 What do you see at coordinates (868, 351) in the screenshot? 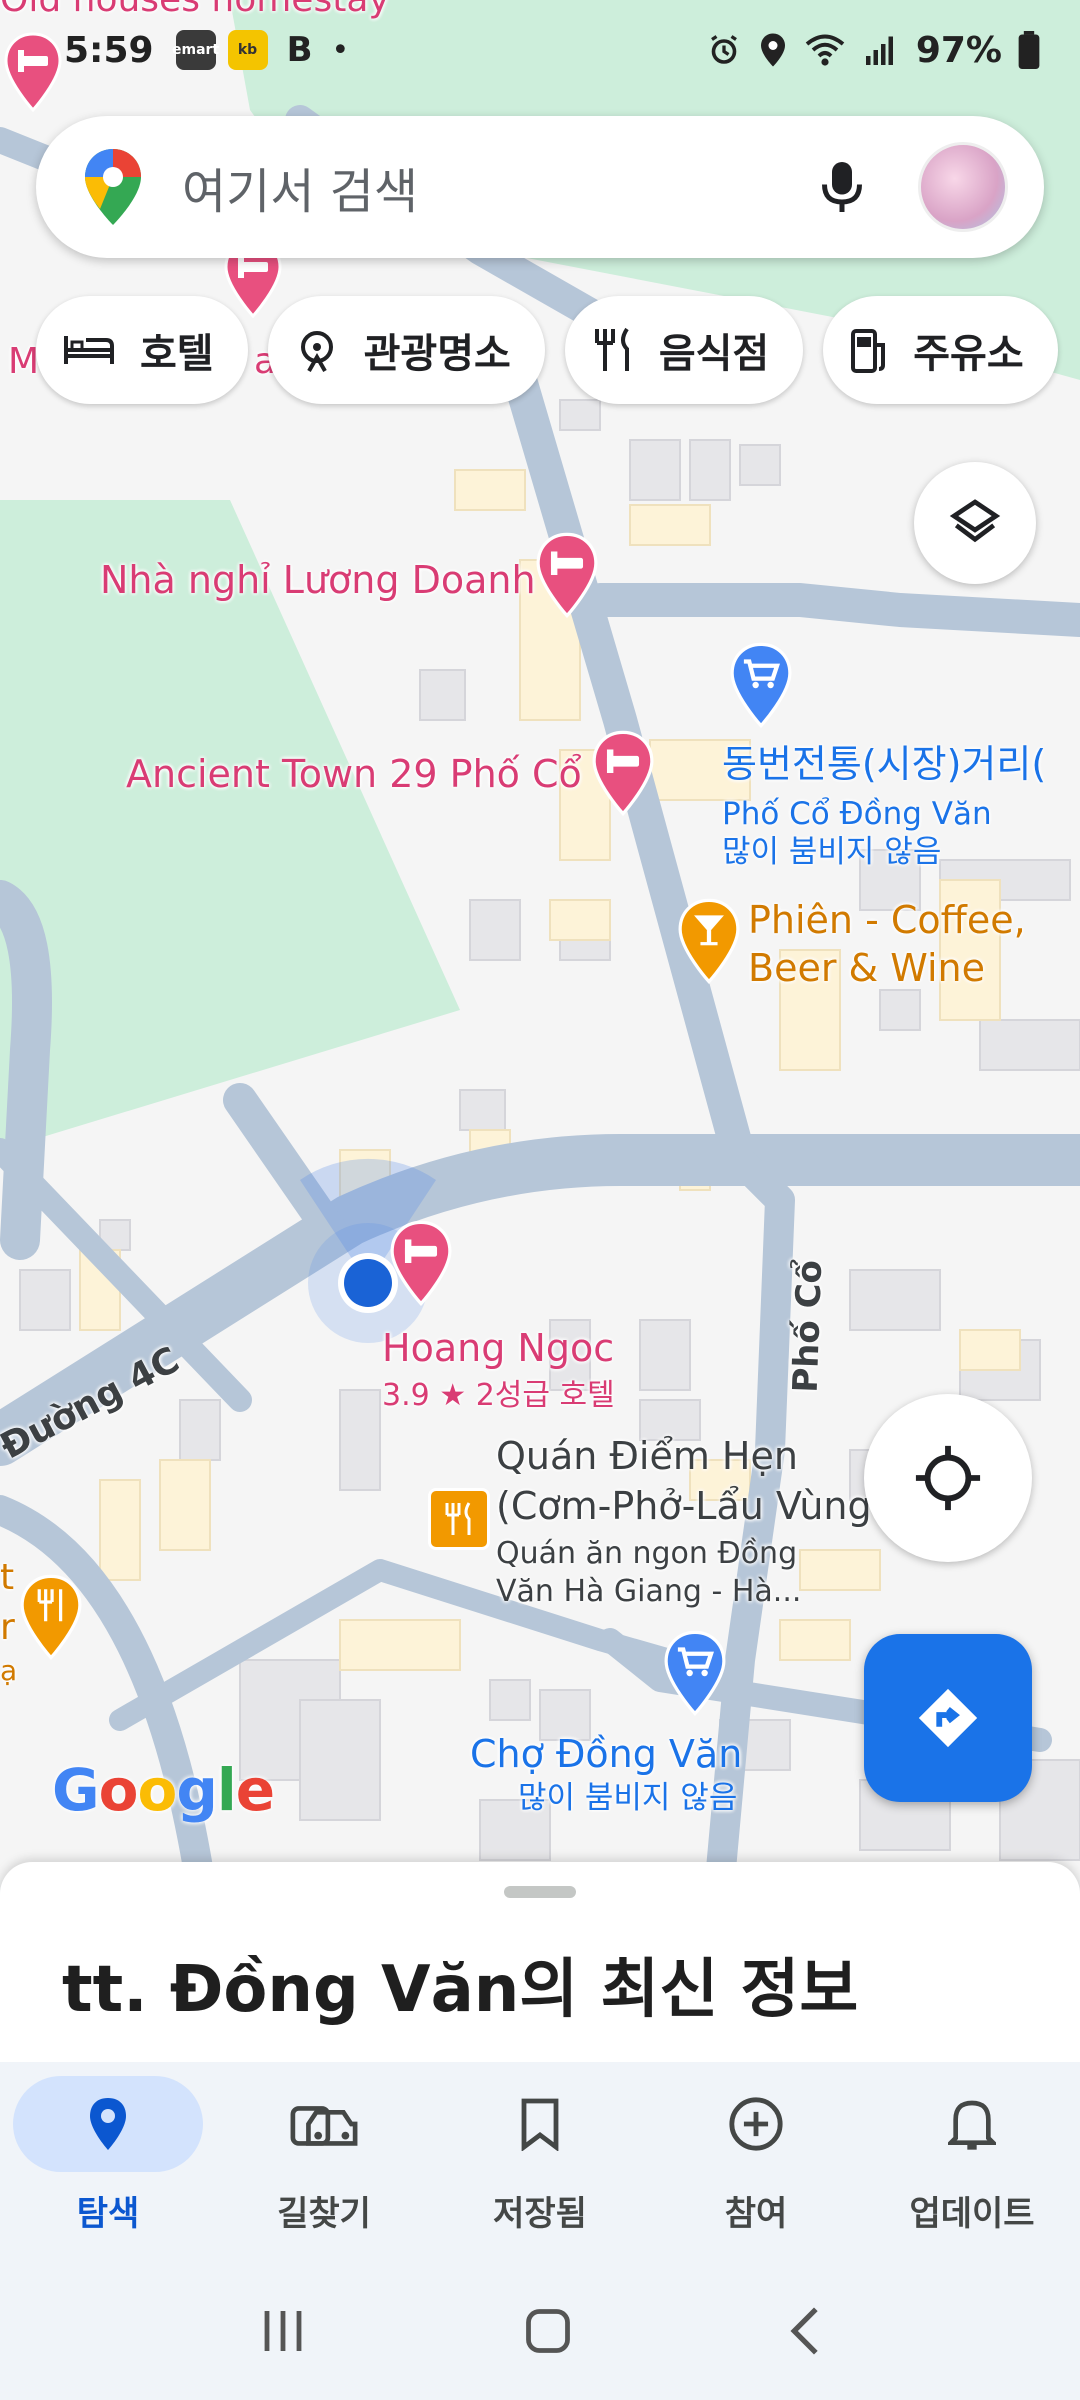
I see `gas-icon` at bounding box center [868, 351].